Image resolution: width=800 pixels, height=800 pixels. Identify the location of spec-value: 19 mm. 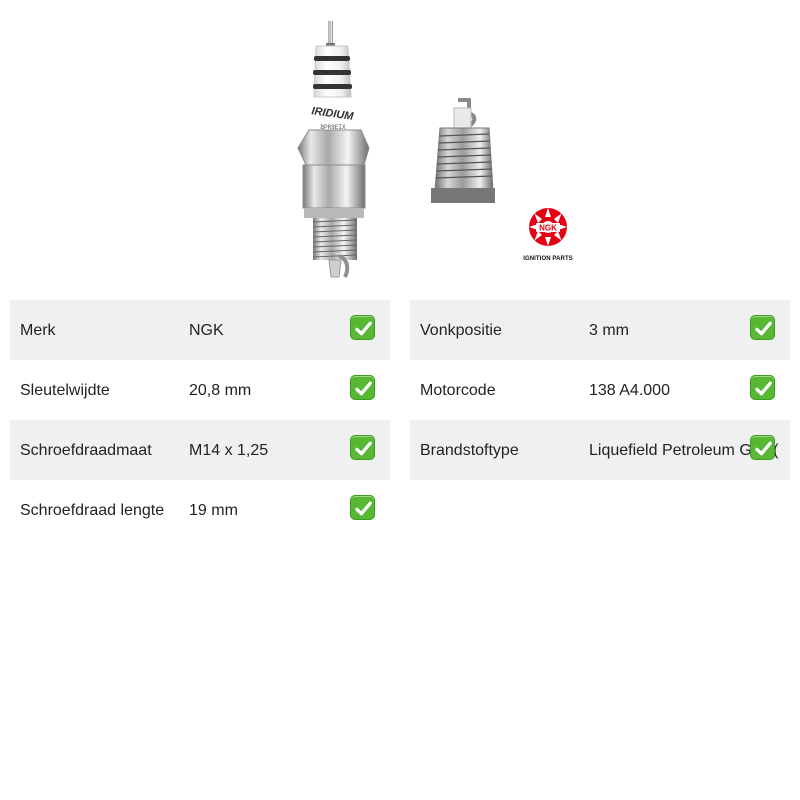
(213, 510).